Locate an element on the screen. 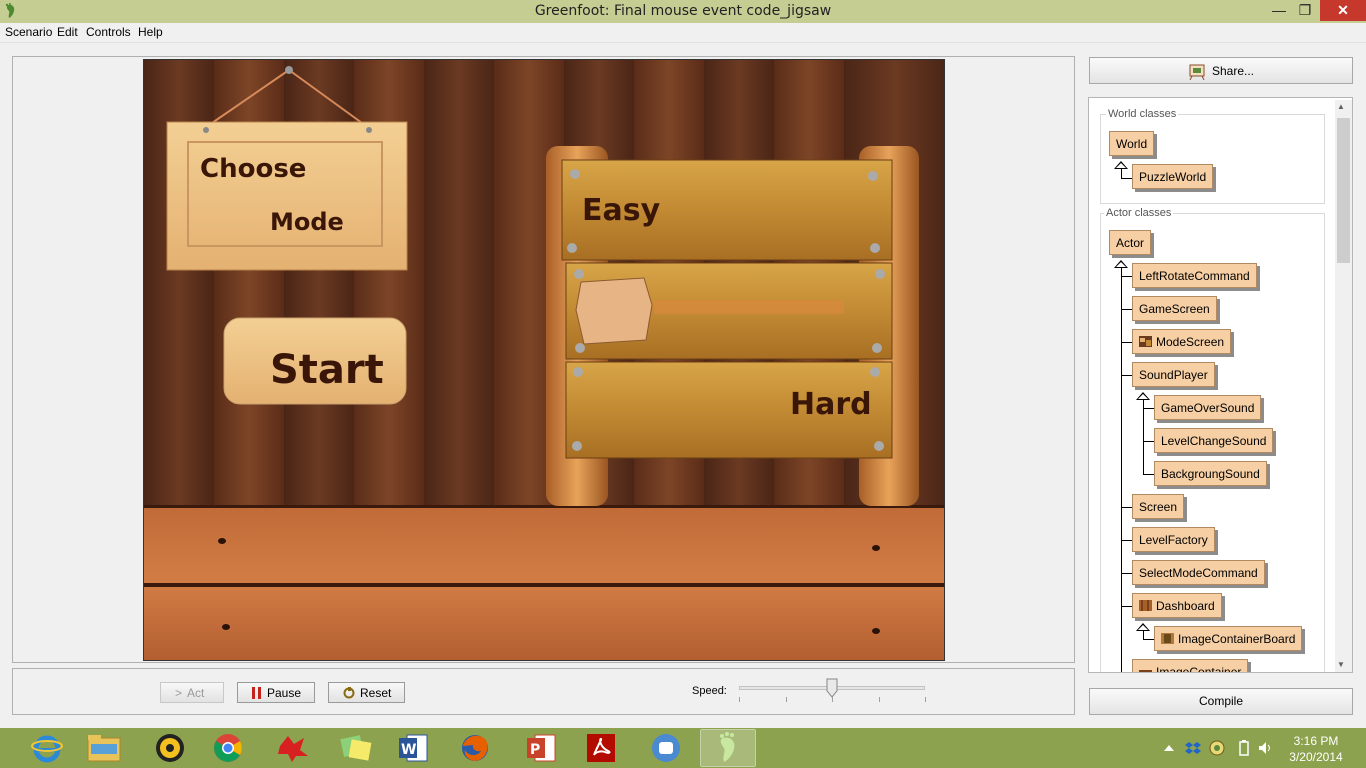 The height and width of the screenshot is (768, 1366). pause-label: Pause is located at coordinates (284, 692).